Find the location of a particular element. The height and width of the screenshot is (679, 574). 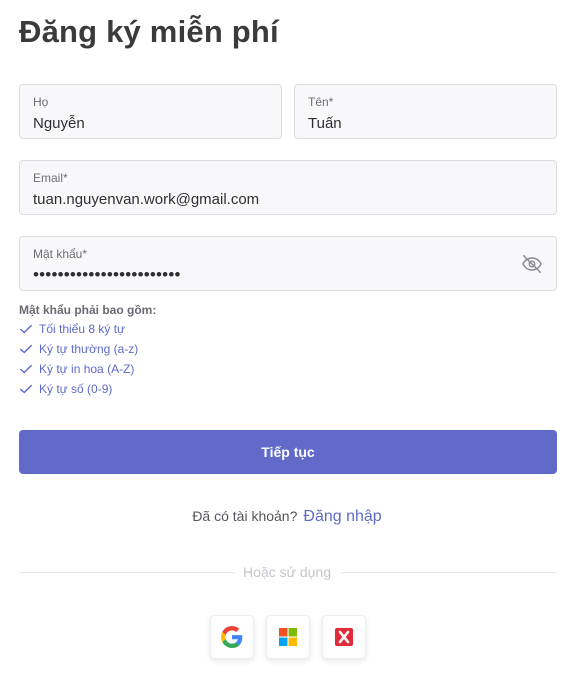

password-rule-label: Ký tự số (0-9) is located at coordinates (76, 389).